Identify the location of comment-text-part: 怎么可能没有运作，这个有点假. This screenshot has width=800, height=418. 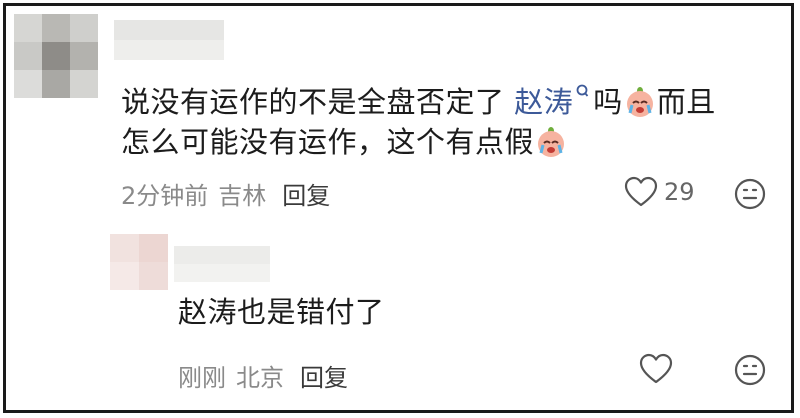
(328, 142).